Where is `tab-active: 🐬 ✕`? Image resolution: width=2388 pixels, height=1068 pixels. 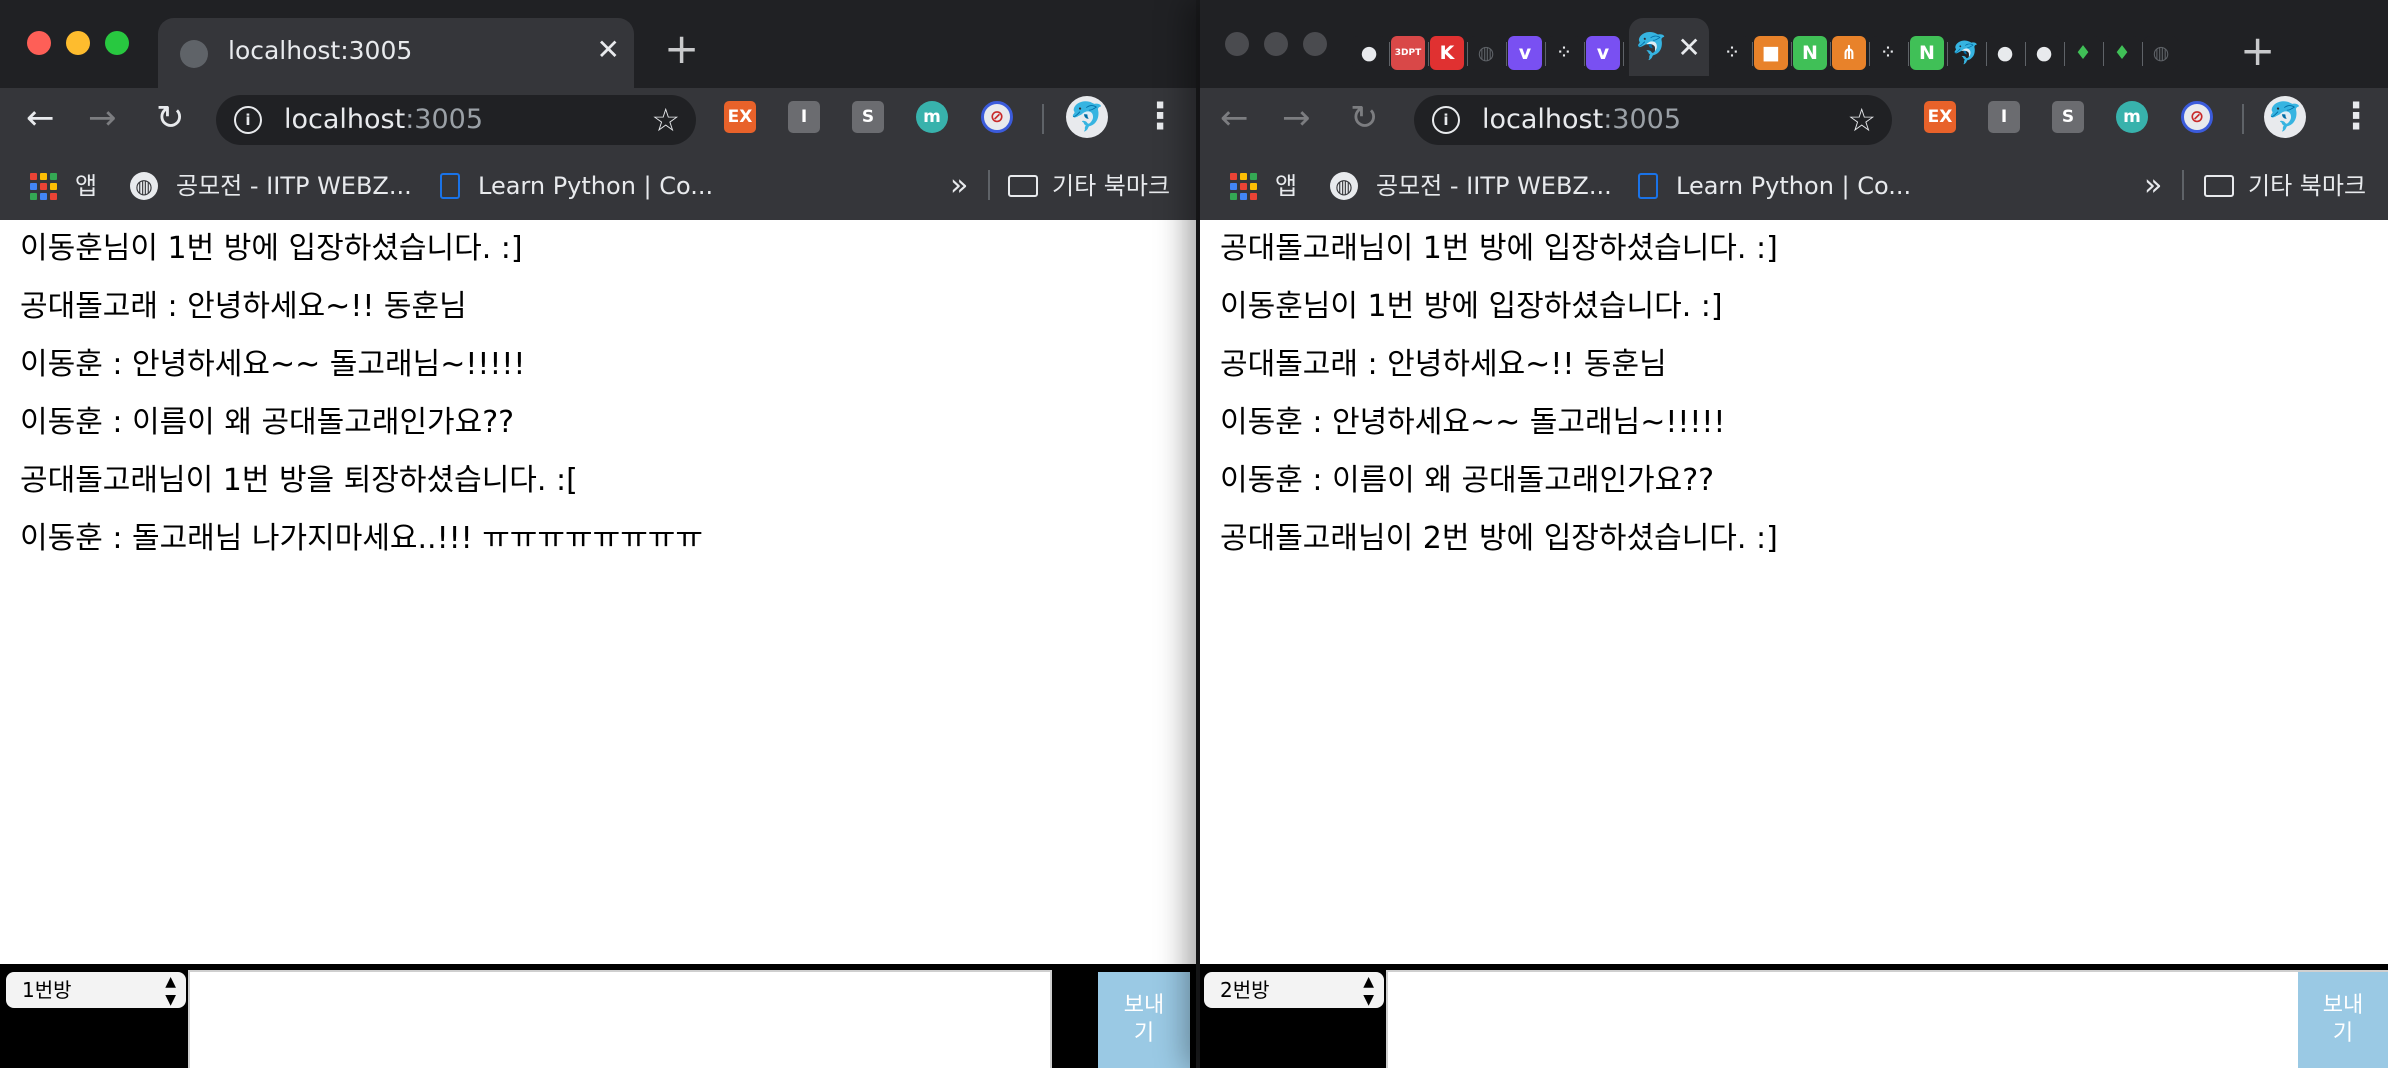
tab-active: 🐬 ✕ is located at coordinates (1669, 47).